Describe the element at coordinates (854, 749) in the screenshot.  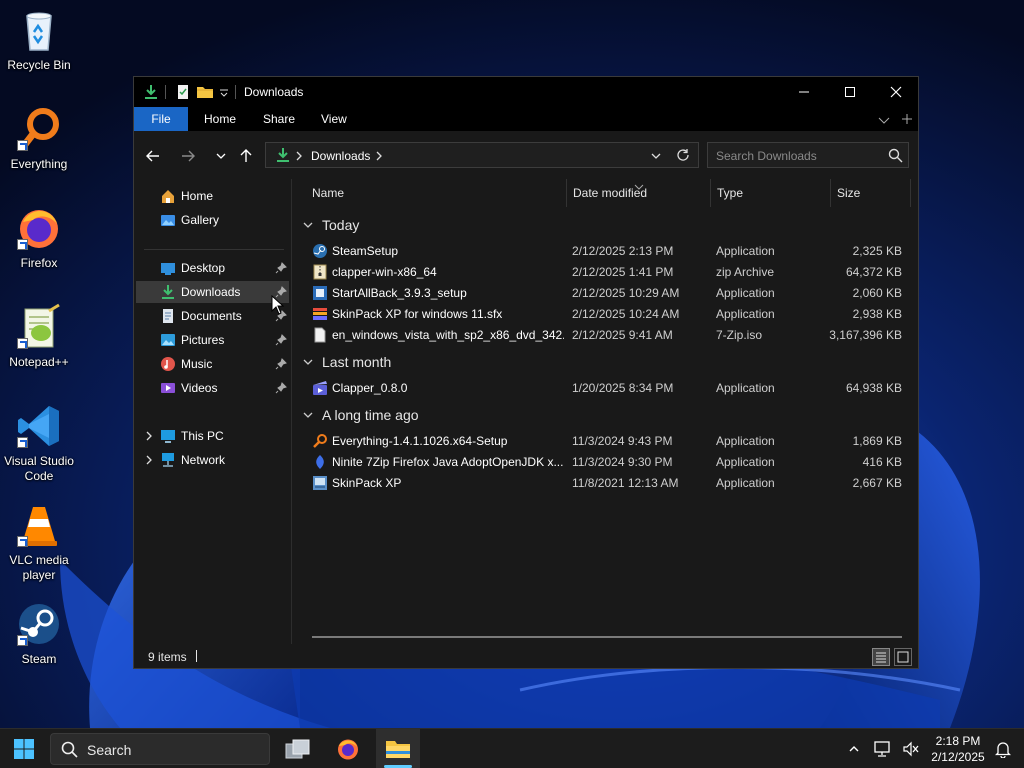
I see `show-hidden-icons-button` at that location.